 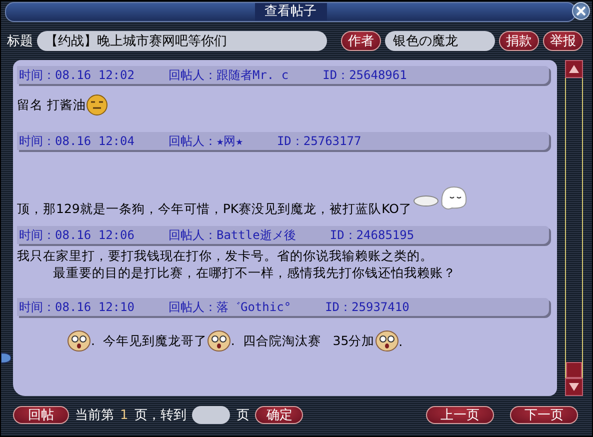 What do you see at coordinates (319, 141) in the screenshot?
I see `post-id: ID：25763177` at bounding box center [319, 141].